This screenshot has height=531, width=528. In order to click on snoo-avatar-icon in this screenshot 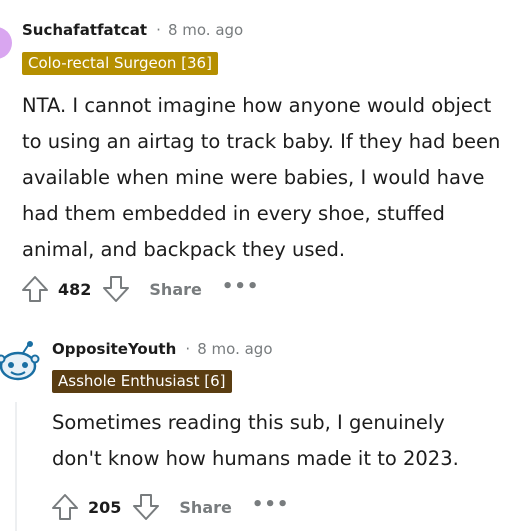, I will do `click(20, 361)`.